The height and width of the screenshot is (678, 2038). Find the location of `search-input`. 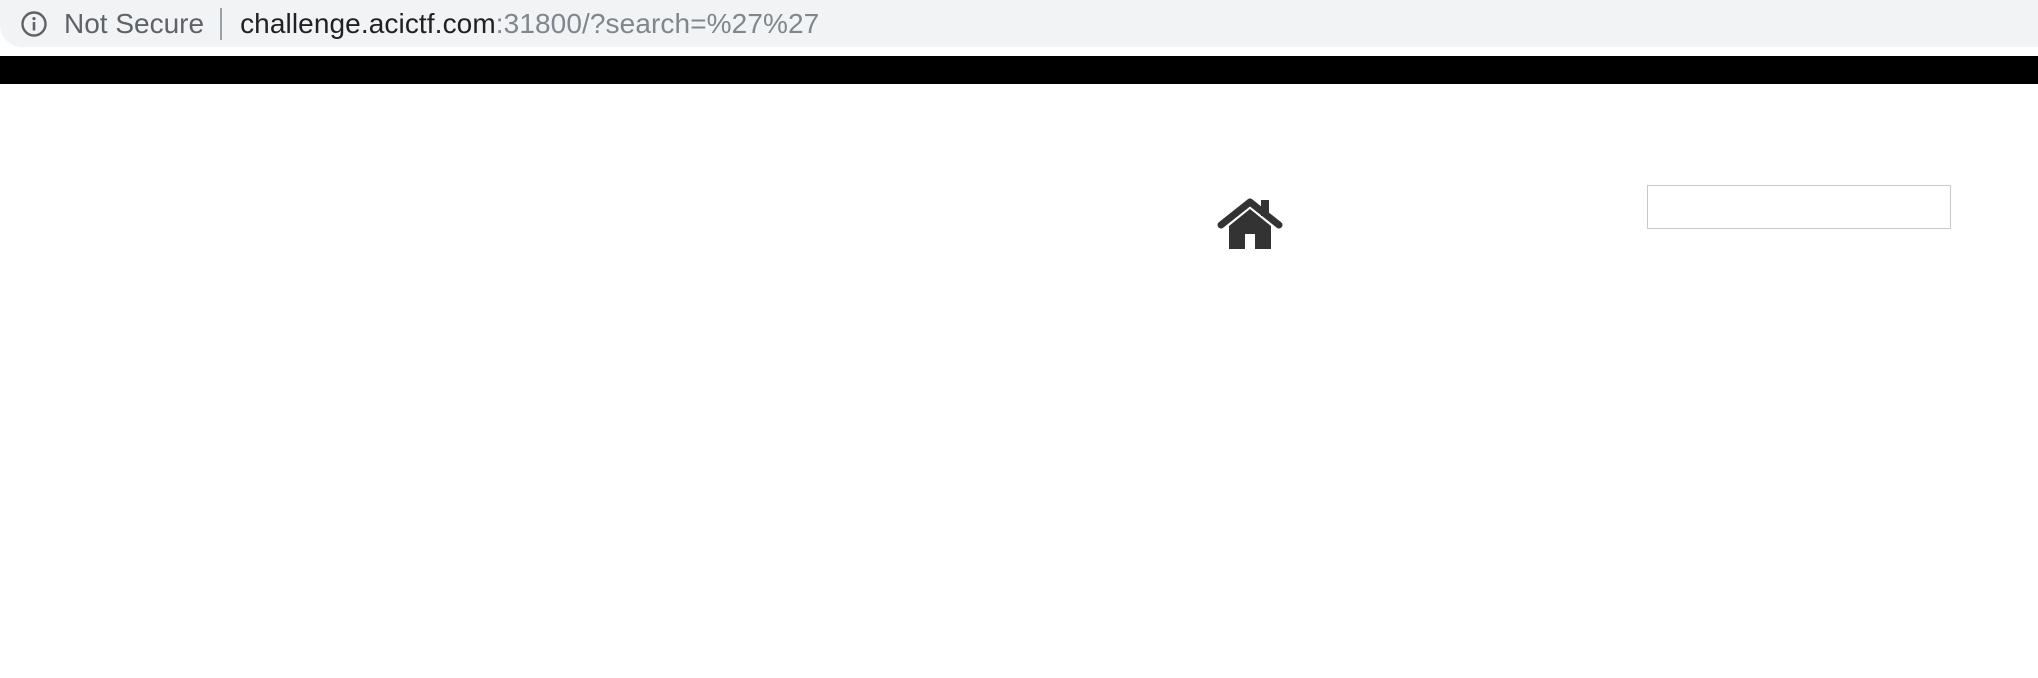

search-input is located at coordinates (1799, 207).